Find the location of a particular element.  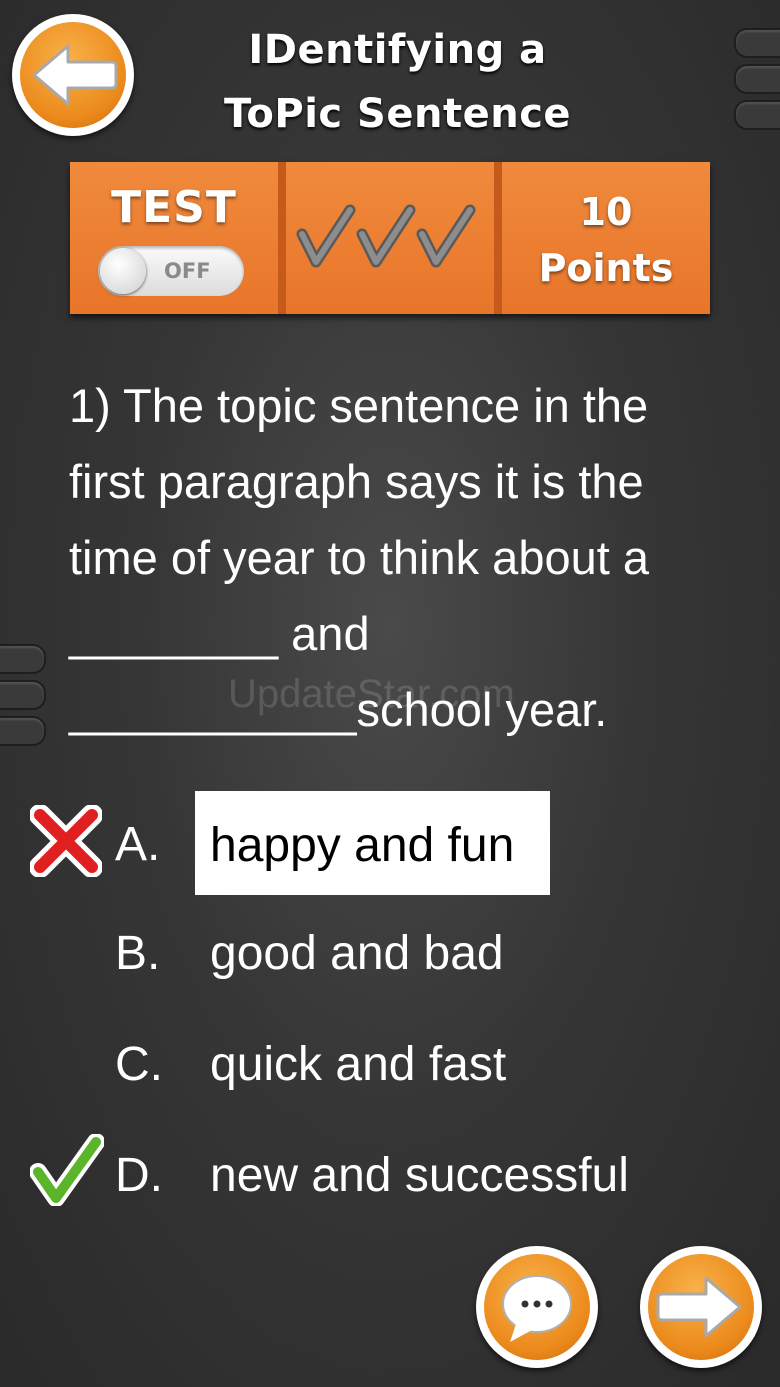

answer-option-b: B. good and bad is located at coordinates (390, 955).